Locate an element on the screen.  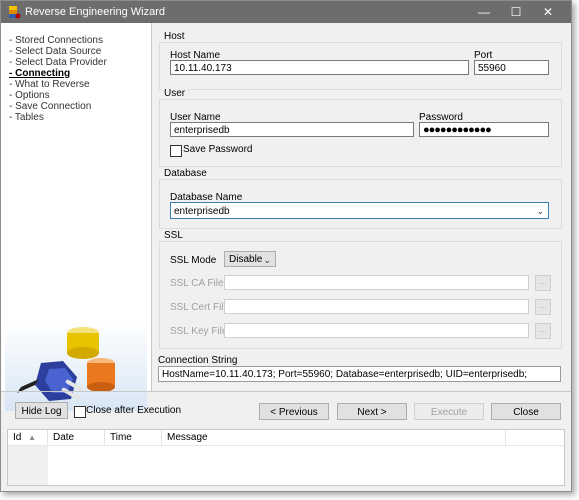
host-group: Host Host Name 10.11.40.173 Port 55960 is located at coordinates (360, 60).